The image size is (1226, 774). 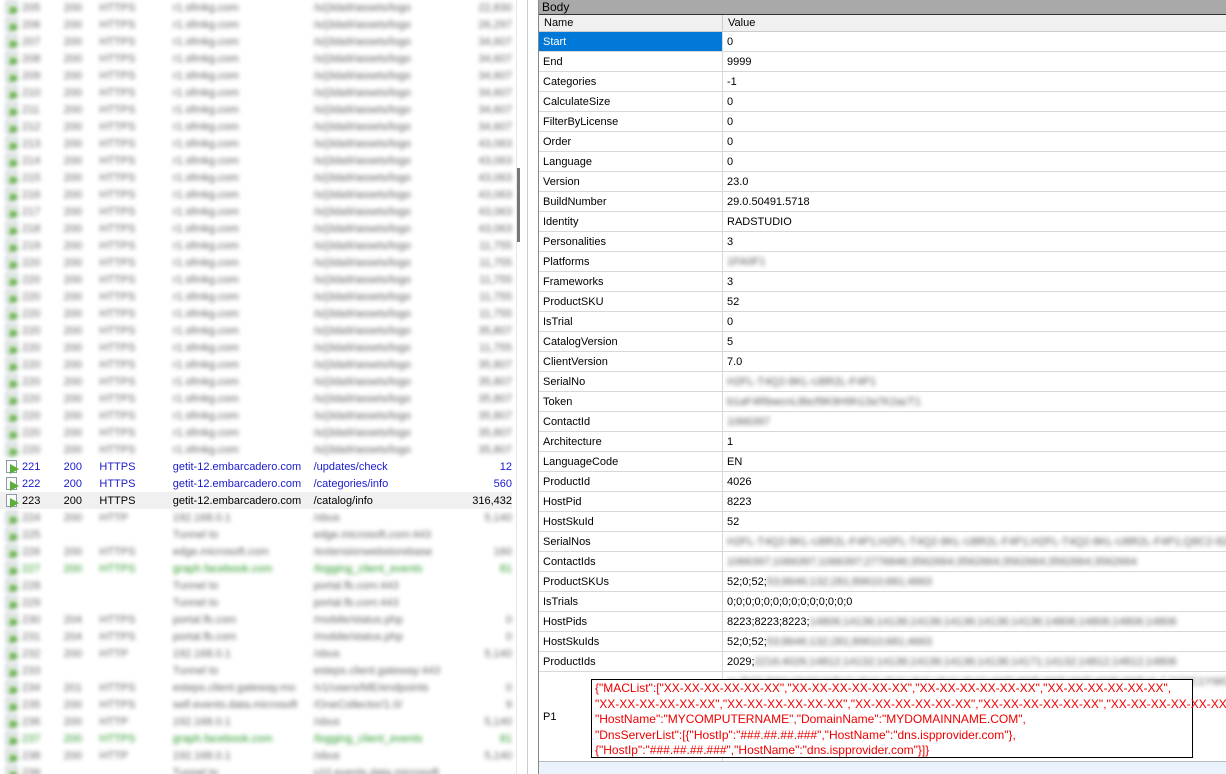 I want to click on scrollbar-thumb, so click(x=518, y=205).